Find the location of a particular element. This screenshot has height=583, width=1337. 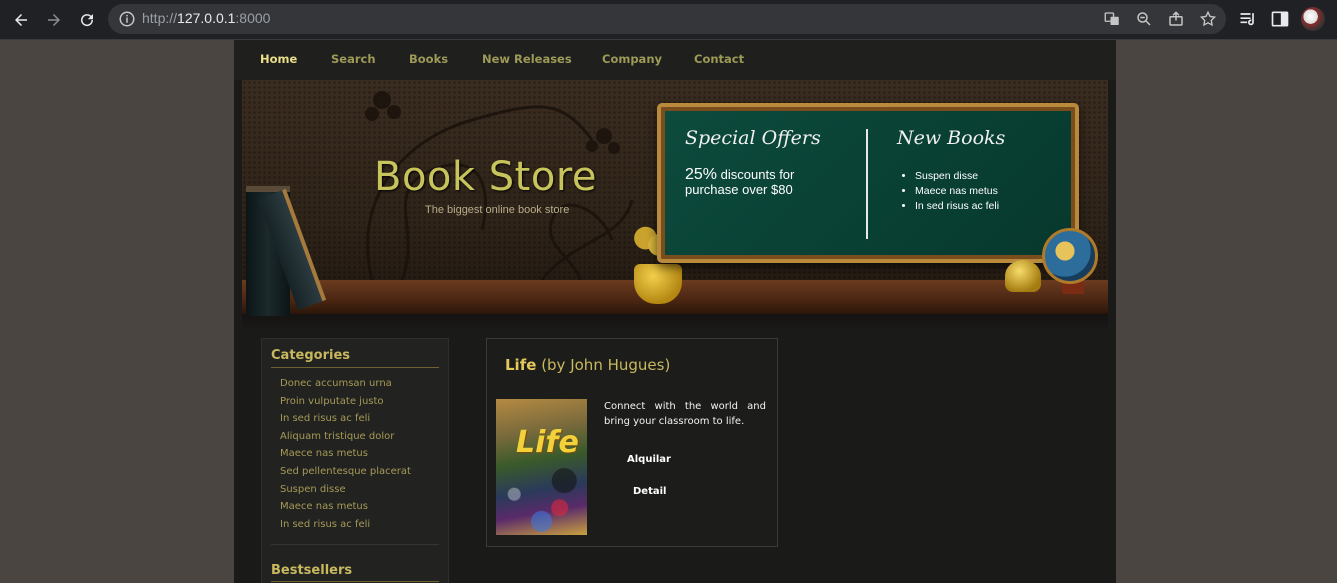

nav-contact: Contact is located at coordinates (719, 59).